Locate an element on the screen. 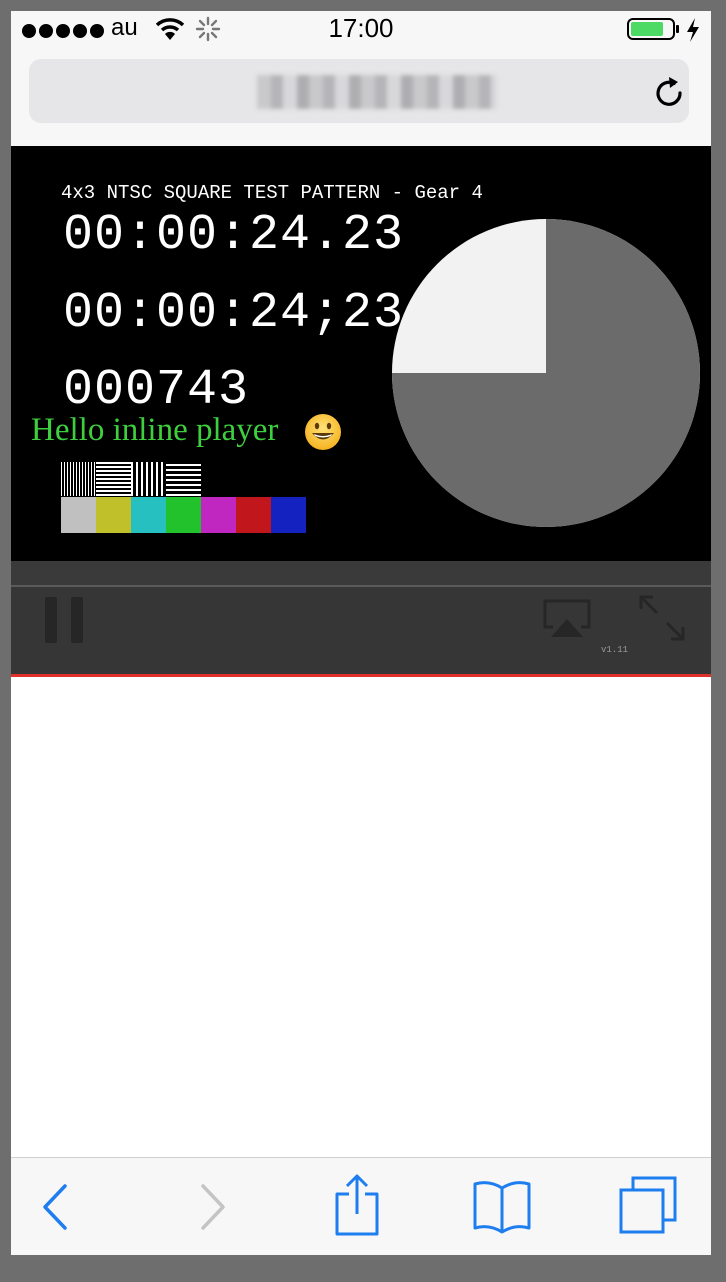  frame-counter: 000743 is located at coordinates (156, 390).